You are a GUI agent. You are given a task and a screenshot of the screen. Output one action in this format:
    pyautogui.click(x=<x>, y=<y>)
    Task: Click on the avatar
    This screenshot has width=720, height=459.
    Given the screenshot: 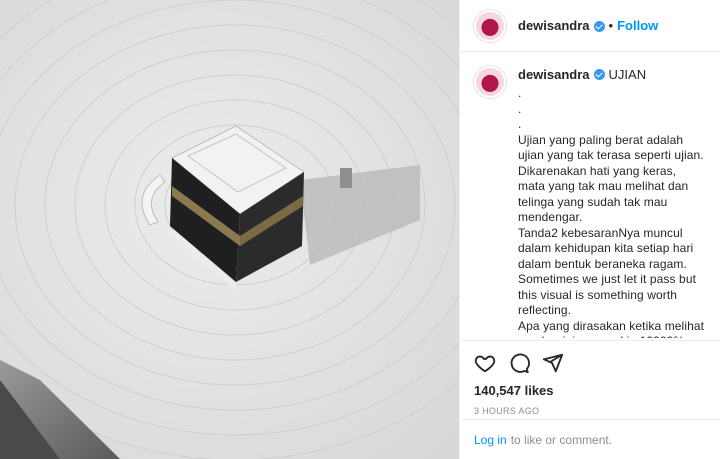 What is the action you would take?
    pyautogui.click(x=490, y=25)
    